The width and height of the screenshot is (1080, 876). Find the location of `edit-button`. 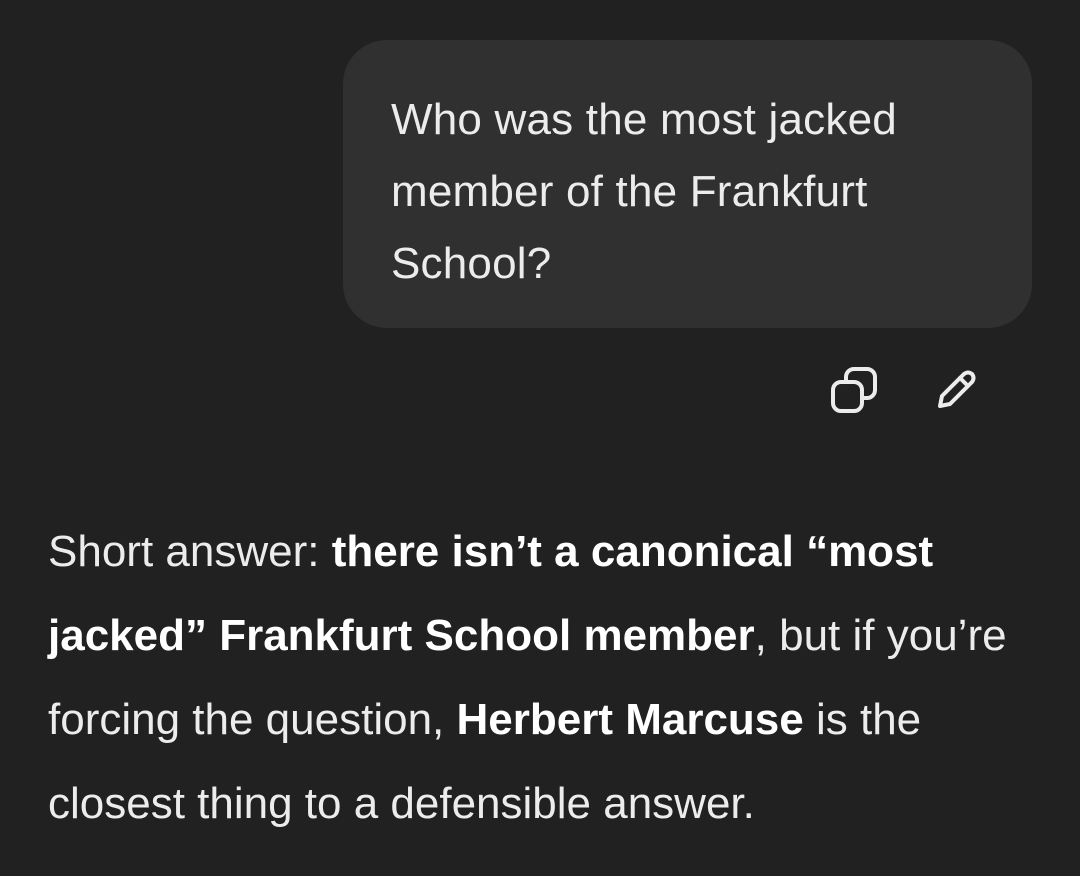

edit-button is located at coordinates (956, 390).